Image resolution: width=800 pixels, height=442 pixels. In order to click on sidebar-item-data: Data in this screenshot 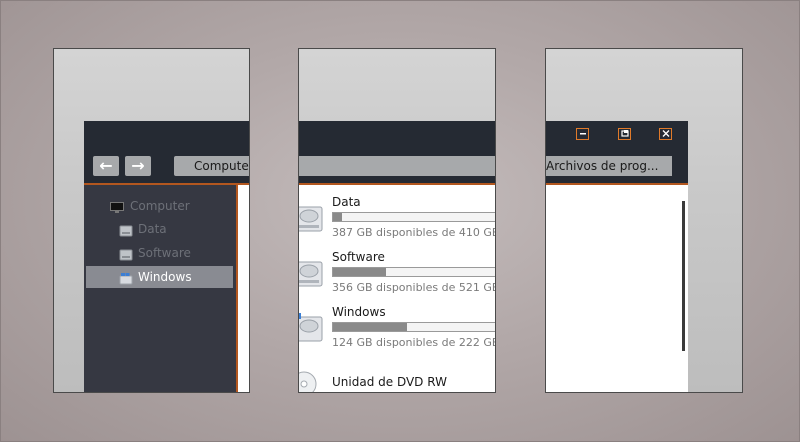, I will do `click(158, 229)`.